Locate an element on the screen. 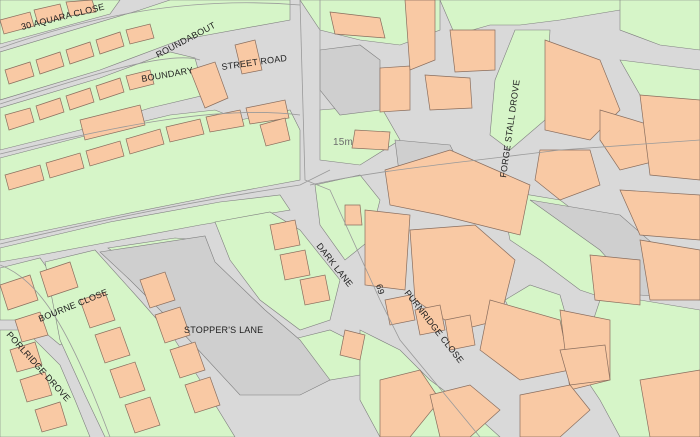 Image resolution: width=700 pixels, height=437 pixels. label-stoppers-lane: STOPPER'S LANE is located at coordinates (223, 330).